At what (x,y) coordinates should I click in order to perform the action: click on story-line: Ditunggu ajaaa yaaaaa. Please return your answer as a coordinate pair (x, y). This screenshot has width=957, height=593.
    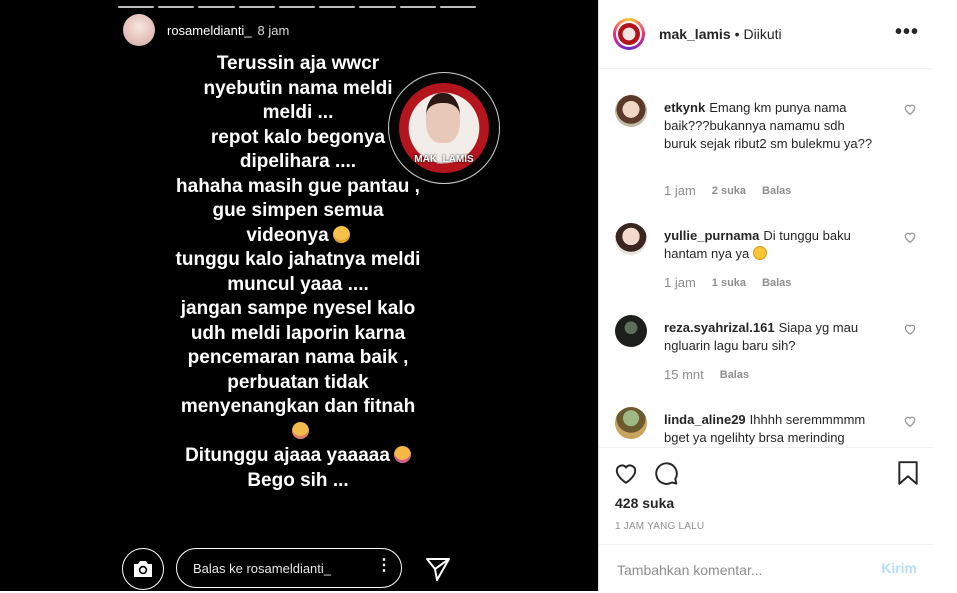
    Looking at the image, I should click on (287, 455).